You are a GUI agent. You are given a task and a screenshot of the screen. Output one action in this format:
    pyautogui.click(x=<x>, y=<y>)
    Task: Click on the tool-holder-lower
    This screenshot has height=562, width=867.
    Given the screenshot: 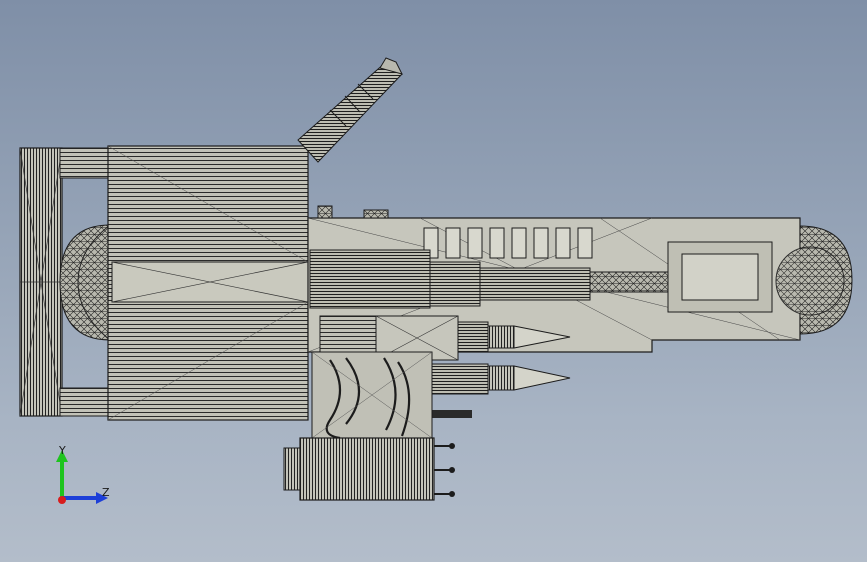 What is the action you would take?
    pyautogui.click(x=501, y=390)
    